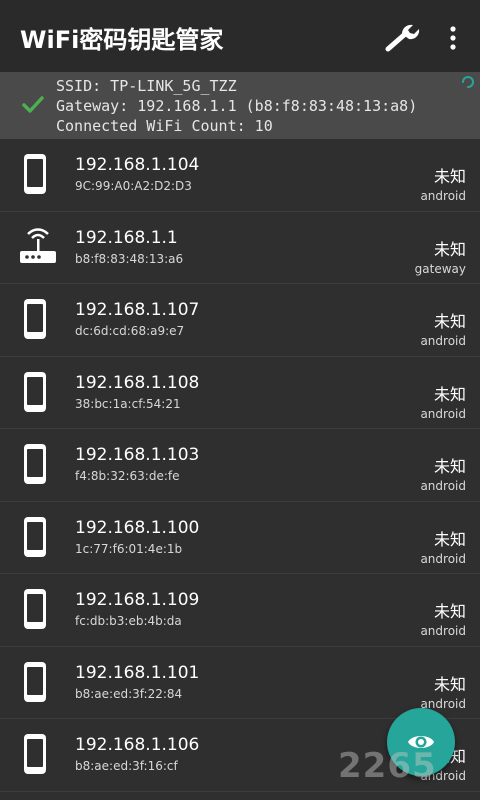  What do you see at coordinates (129, 693) in the screenshot?
I see `device-mac: b8:ae:ed:3f:22:84` at bounding box center [129, 693].